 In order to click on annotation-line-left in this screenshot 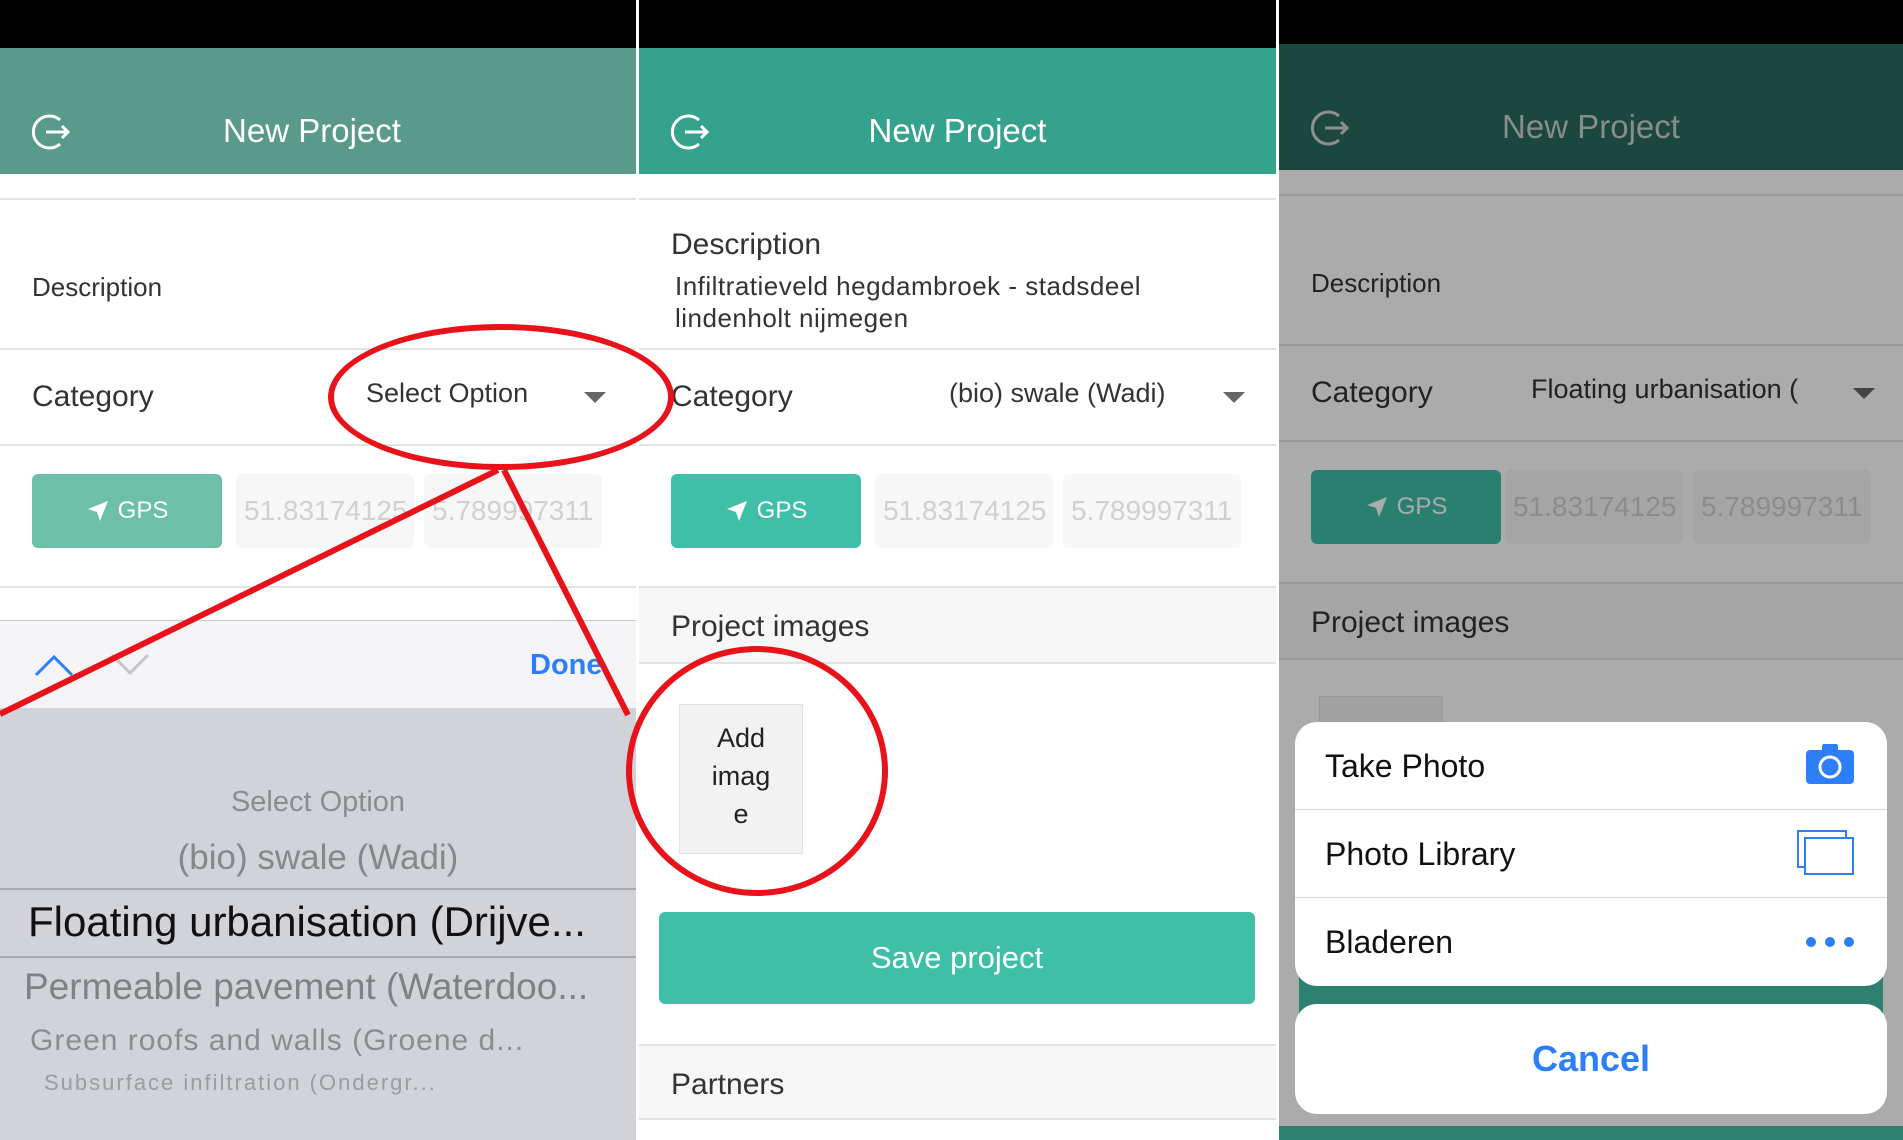, I will do `click(250, 592)`.